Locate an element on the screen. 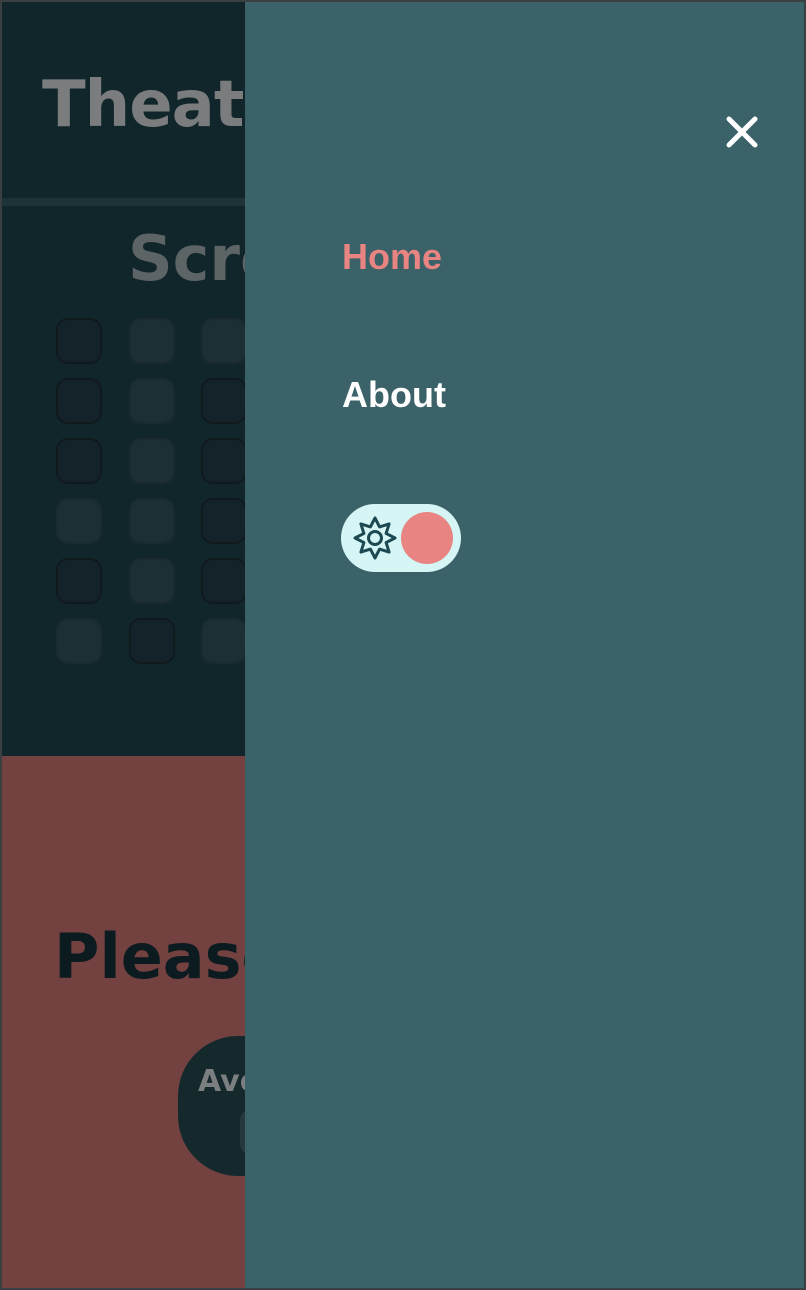 The height and width of the screenshot is (1290, 806). nav-link-home: Home is located at coordinates (392, 257).